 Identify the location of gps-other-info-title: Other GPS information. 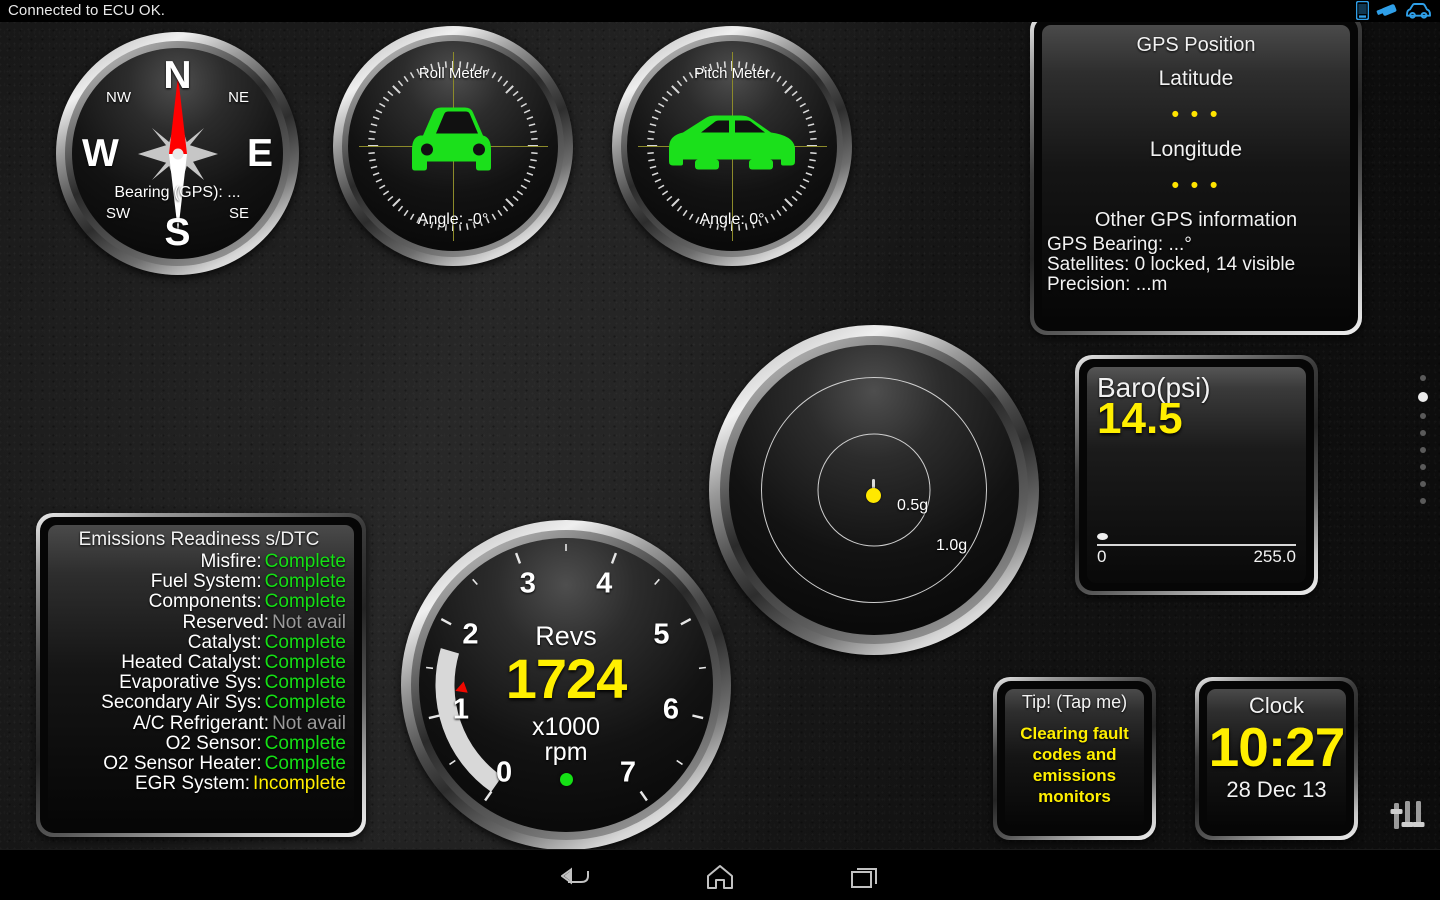
(1196, 220).